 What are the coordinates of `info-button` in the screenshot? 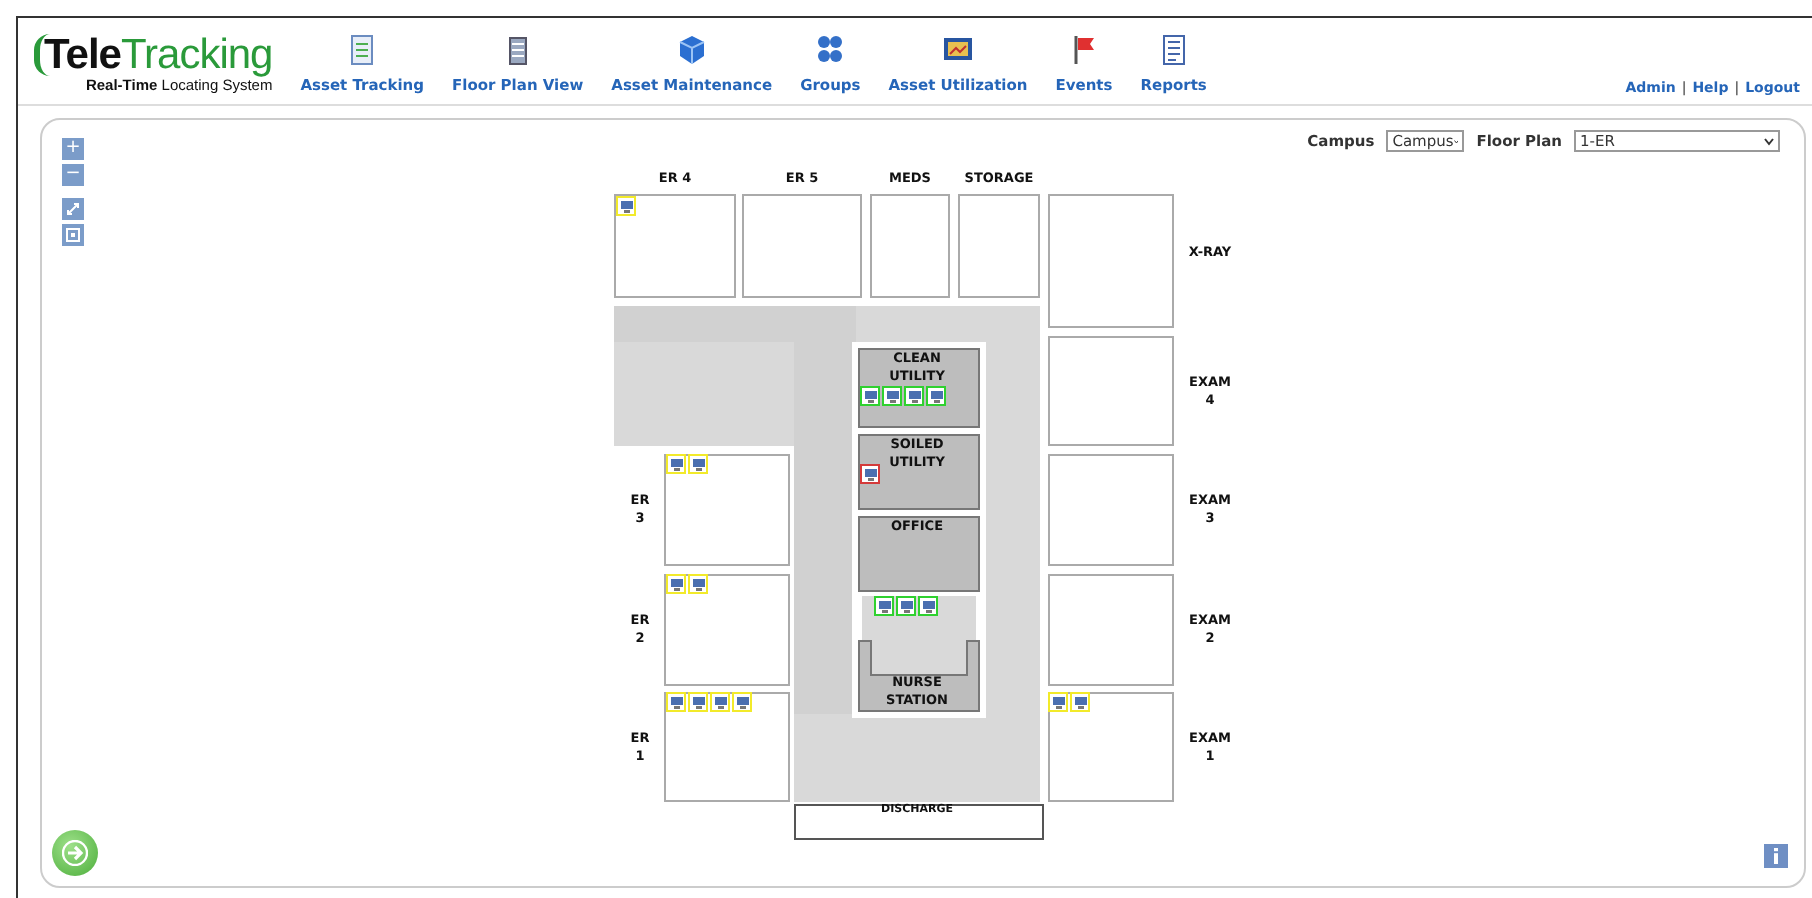 It's located at (1776, 856).